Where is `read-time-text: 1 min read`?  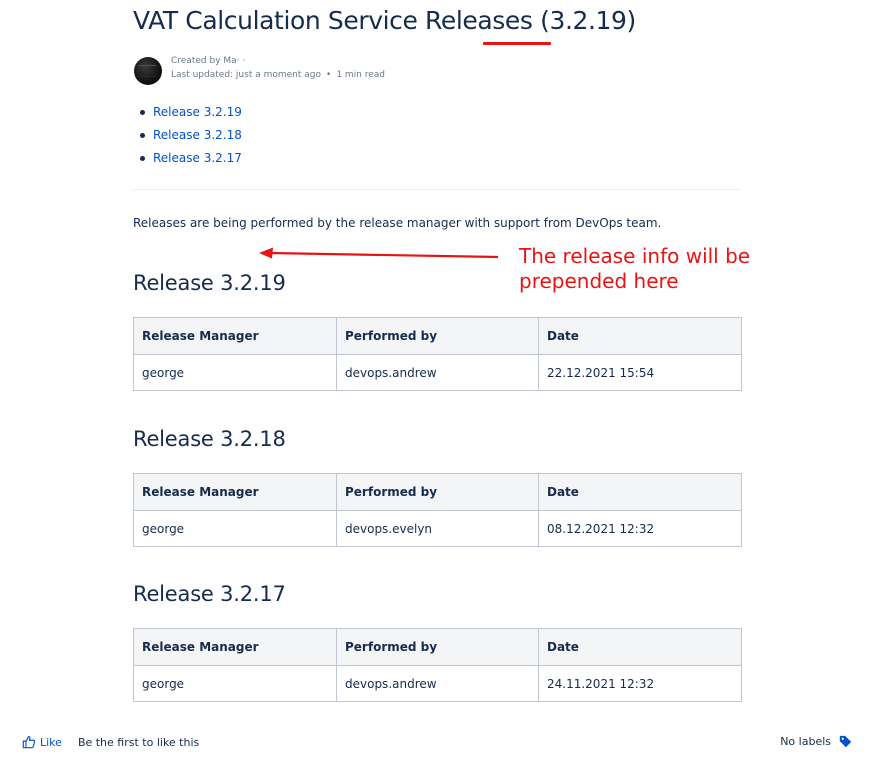
read-time-text: 1 min read is located at coordinates (360, 75).